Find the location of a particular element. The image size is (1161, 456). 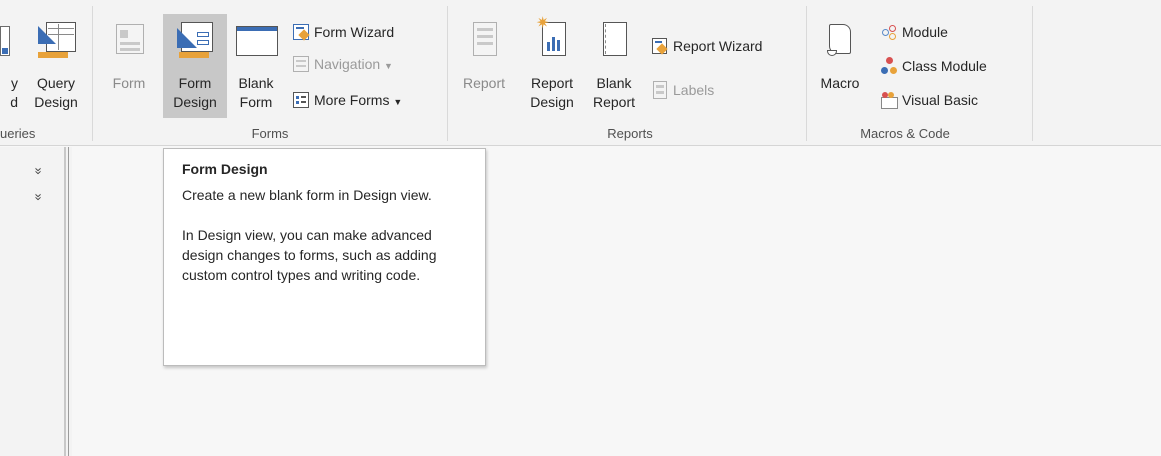

more-forms-icon is located at coordinates (301, 100).